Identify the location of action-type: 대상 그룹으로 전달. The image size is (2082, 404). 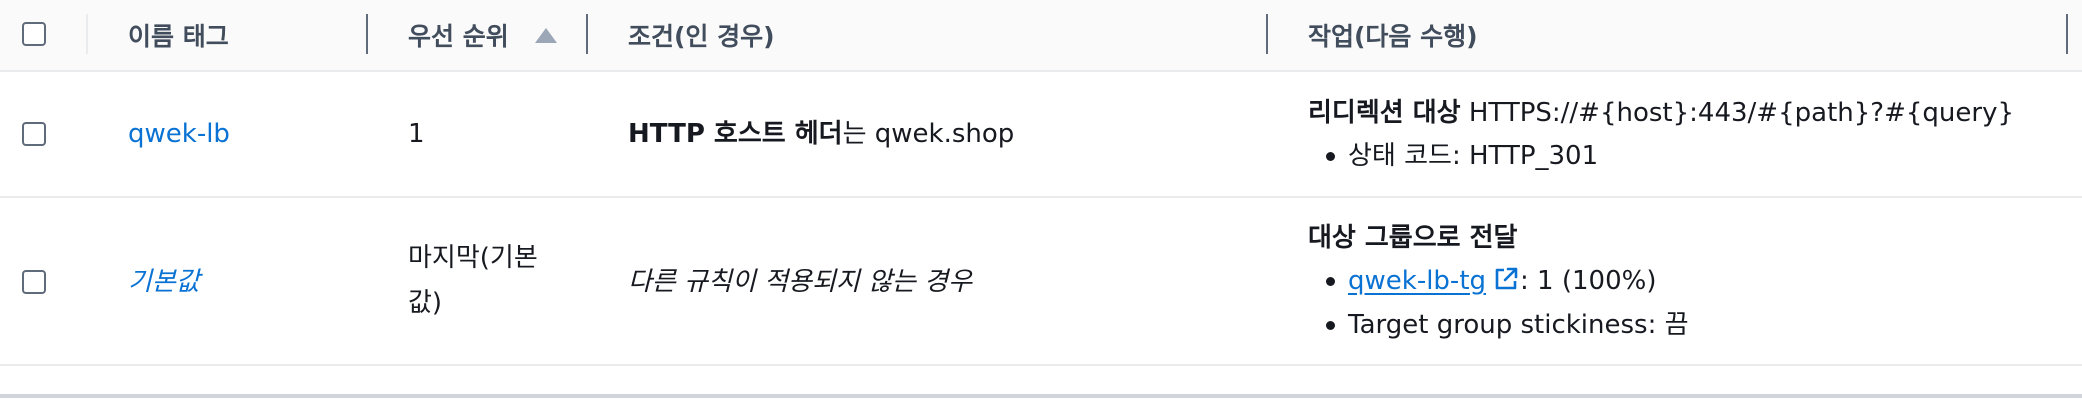
(1413, 238).